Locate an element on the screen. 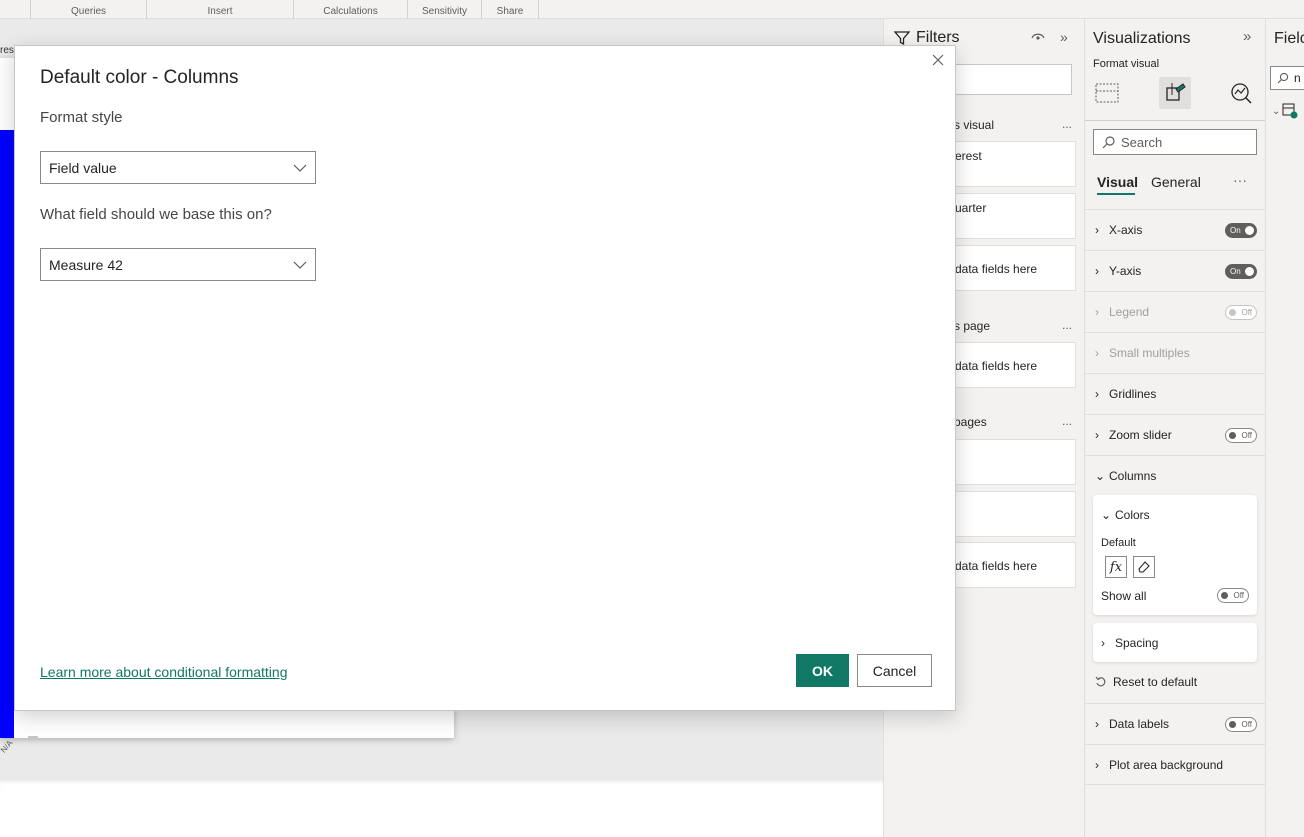 This screenshot has height=837, width=1304. fields-search-input: n is located at coordinates (1287, 78).